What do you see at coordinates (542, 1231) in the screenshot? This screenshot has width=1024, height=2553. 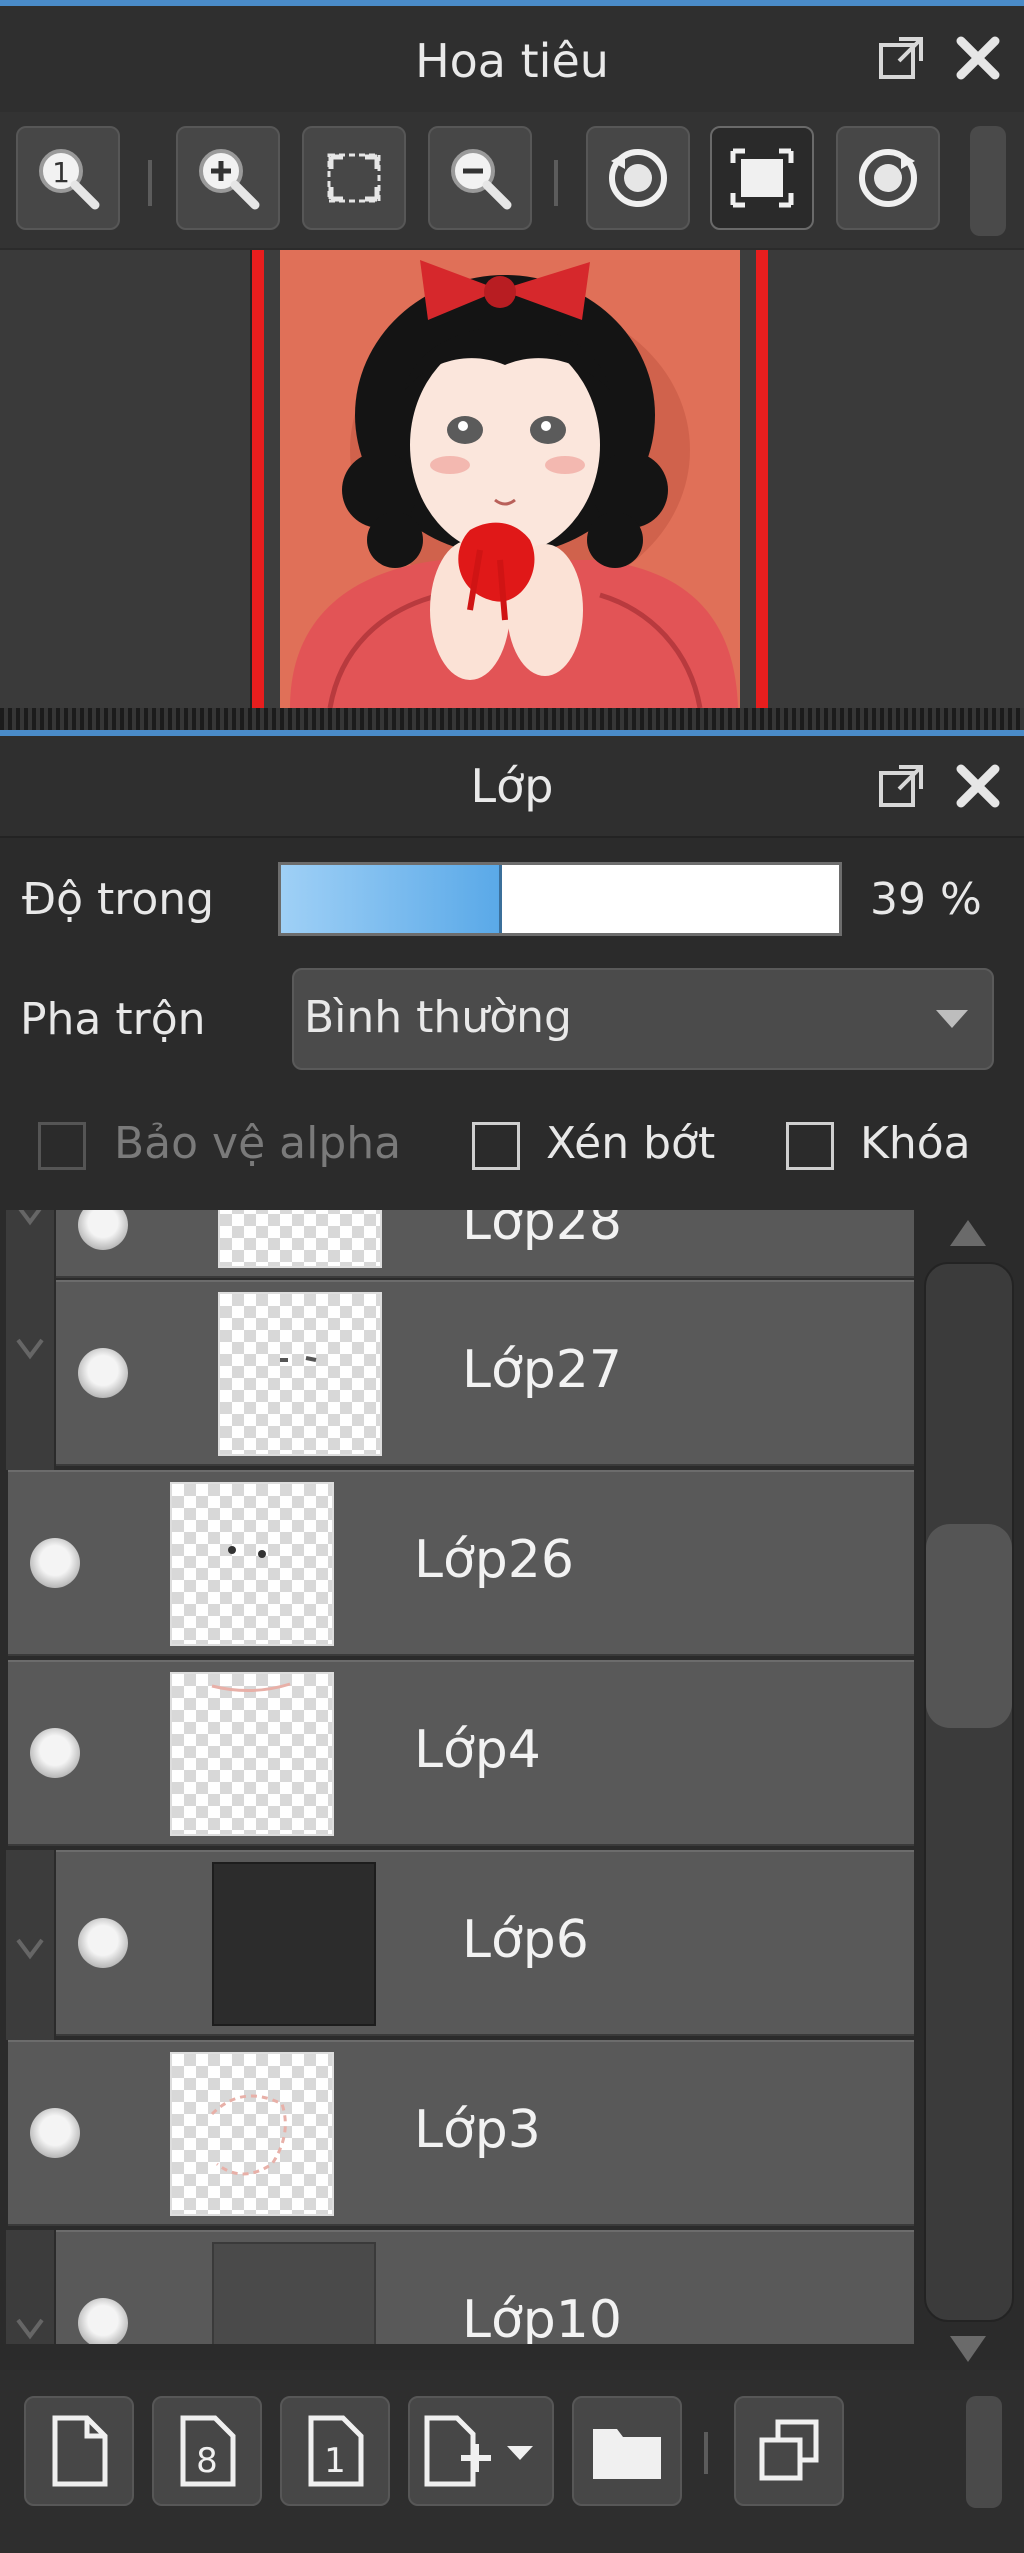 I see `layer-name: Lớp28` at bounding box center [542, 1231].